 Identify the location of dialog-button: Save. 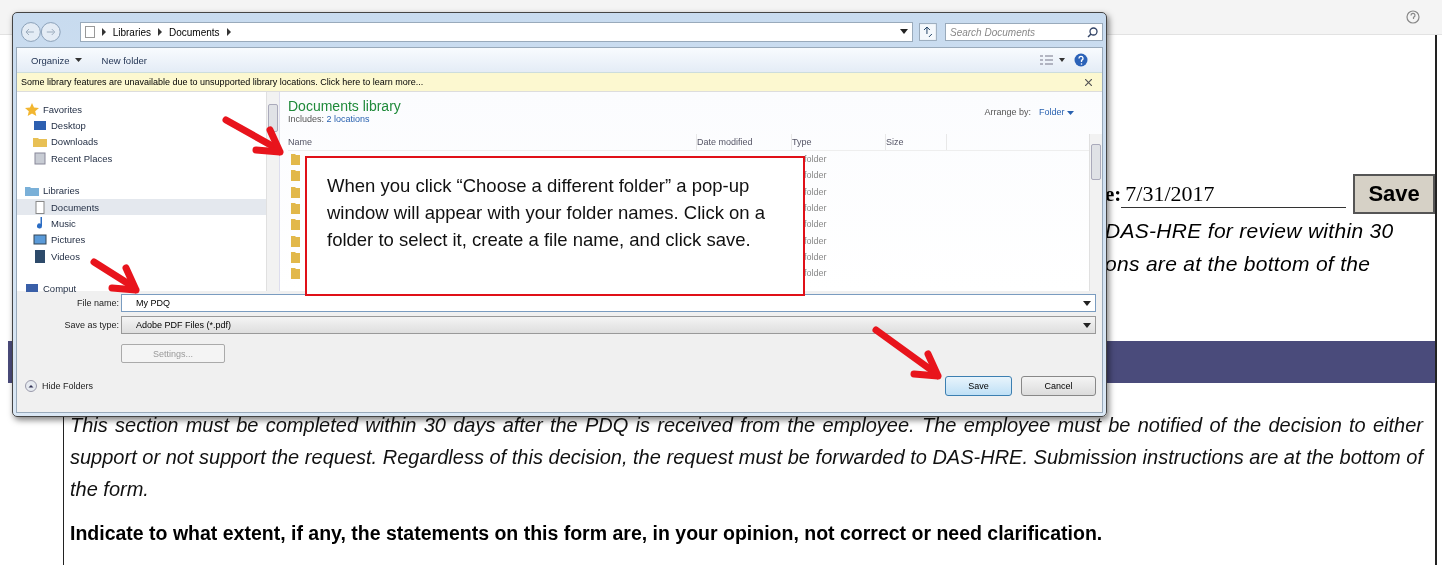
(978, 386).